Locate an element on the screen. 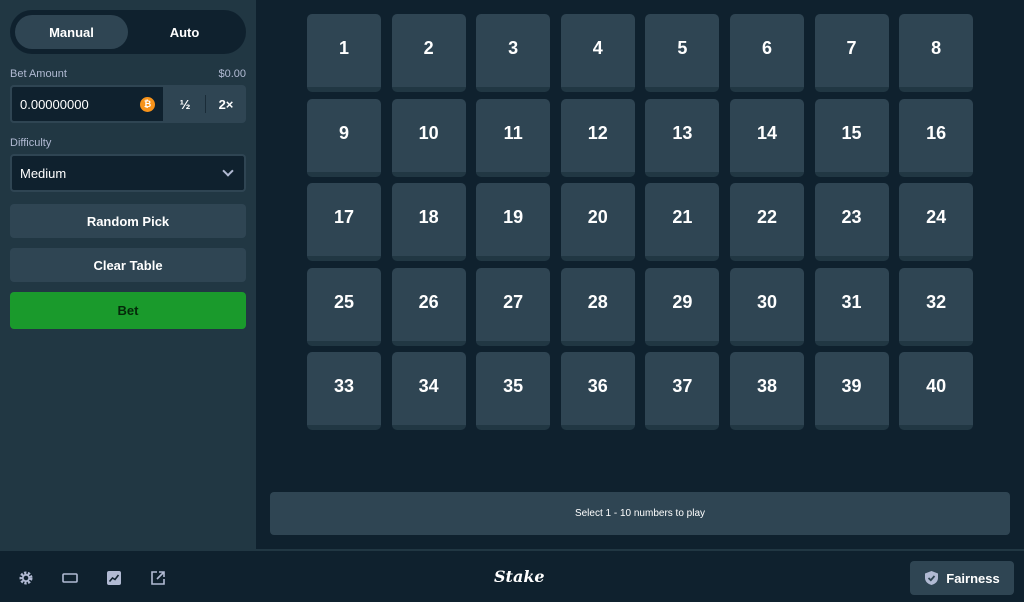  tile-28: 28 is located at coordinates (597, 306).